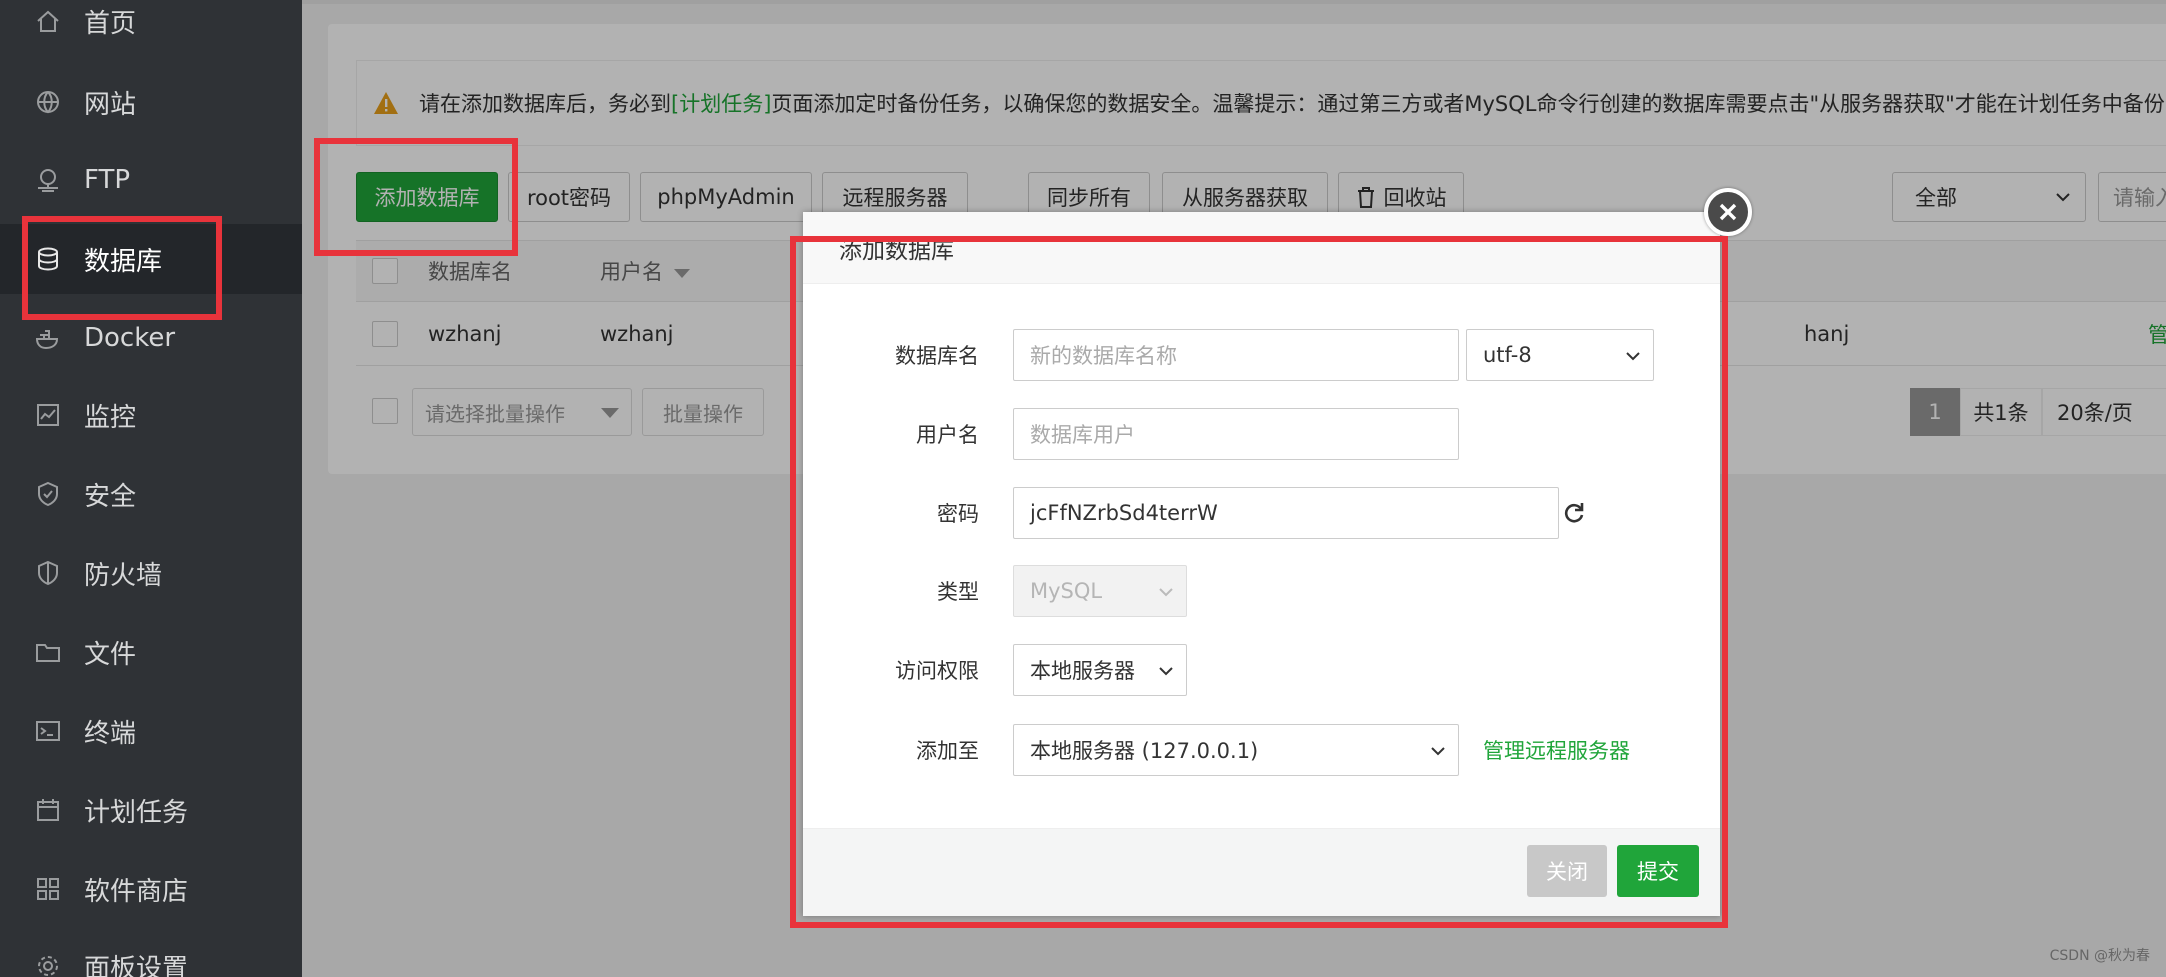 Image resolution: width=2166 pixels, height=977 pixels. I want to click on sidebar-item-files: 文件, so click(151, 652).